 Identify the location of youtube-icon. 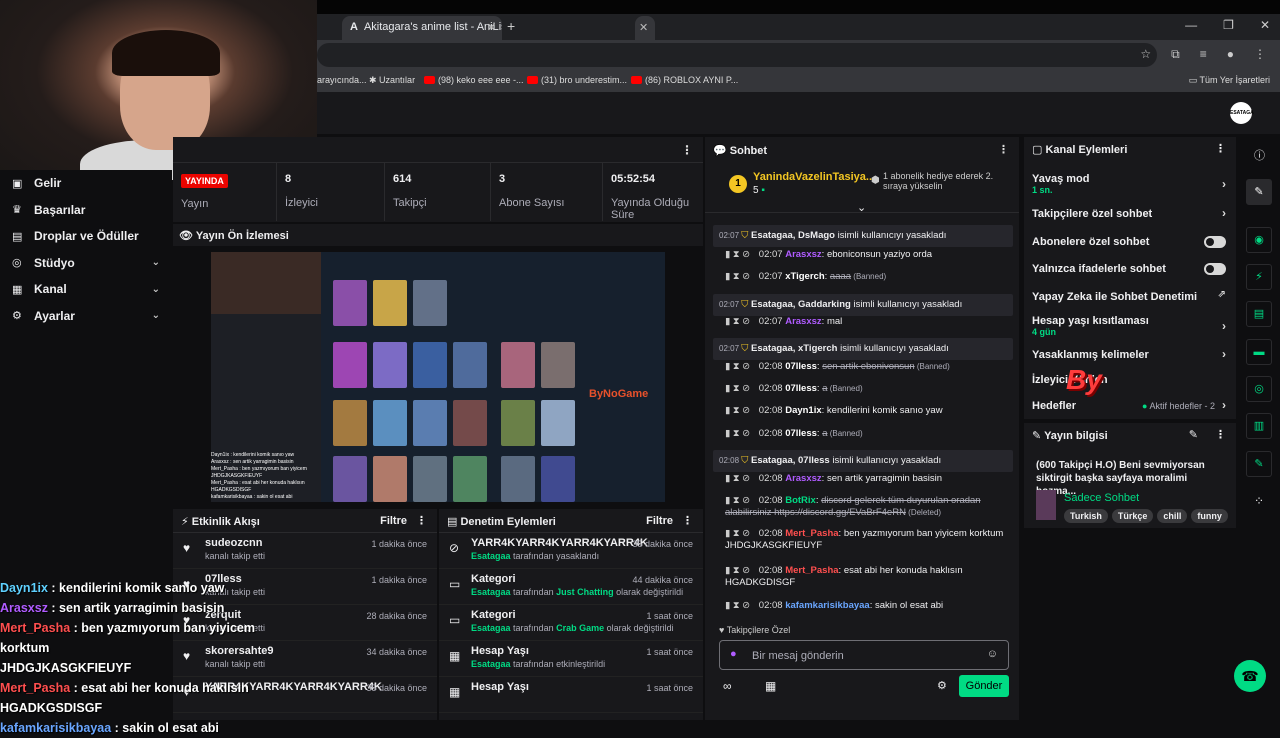
(532, 80).